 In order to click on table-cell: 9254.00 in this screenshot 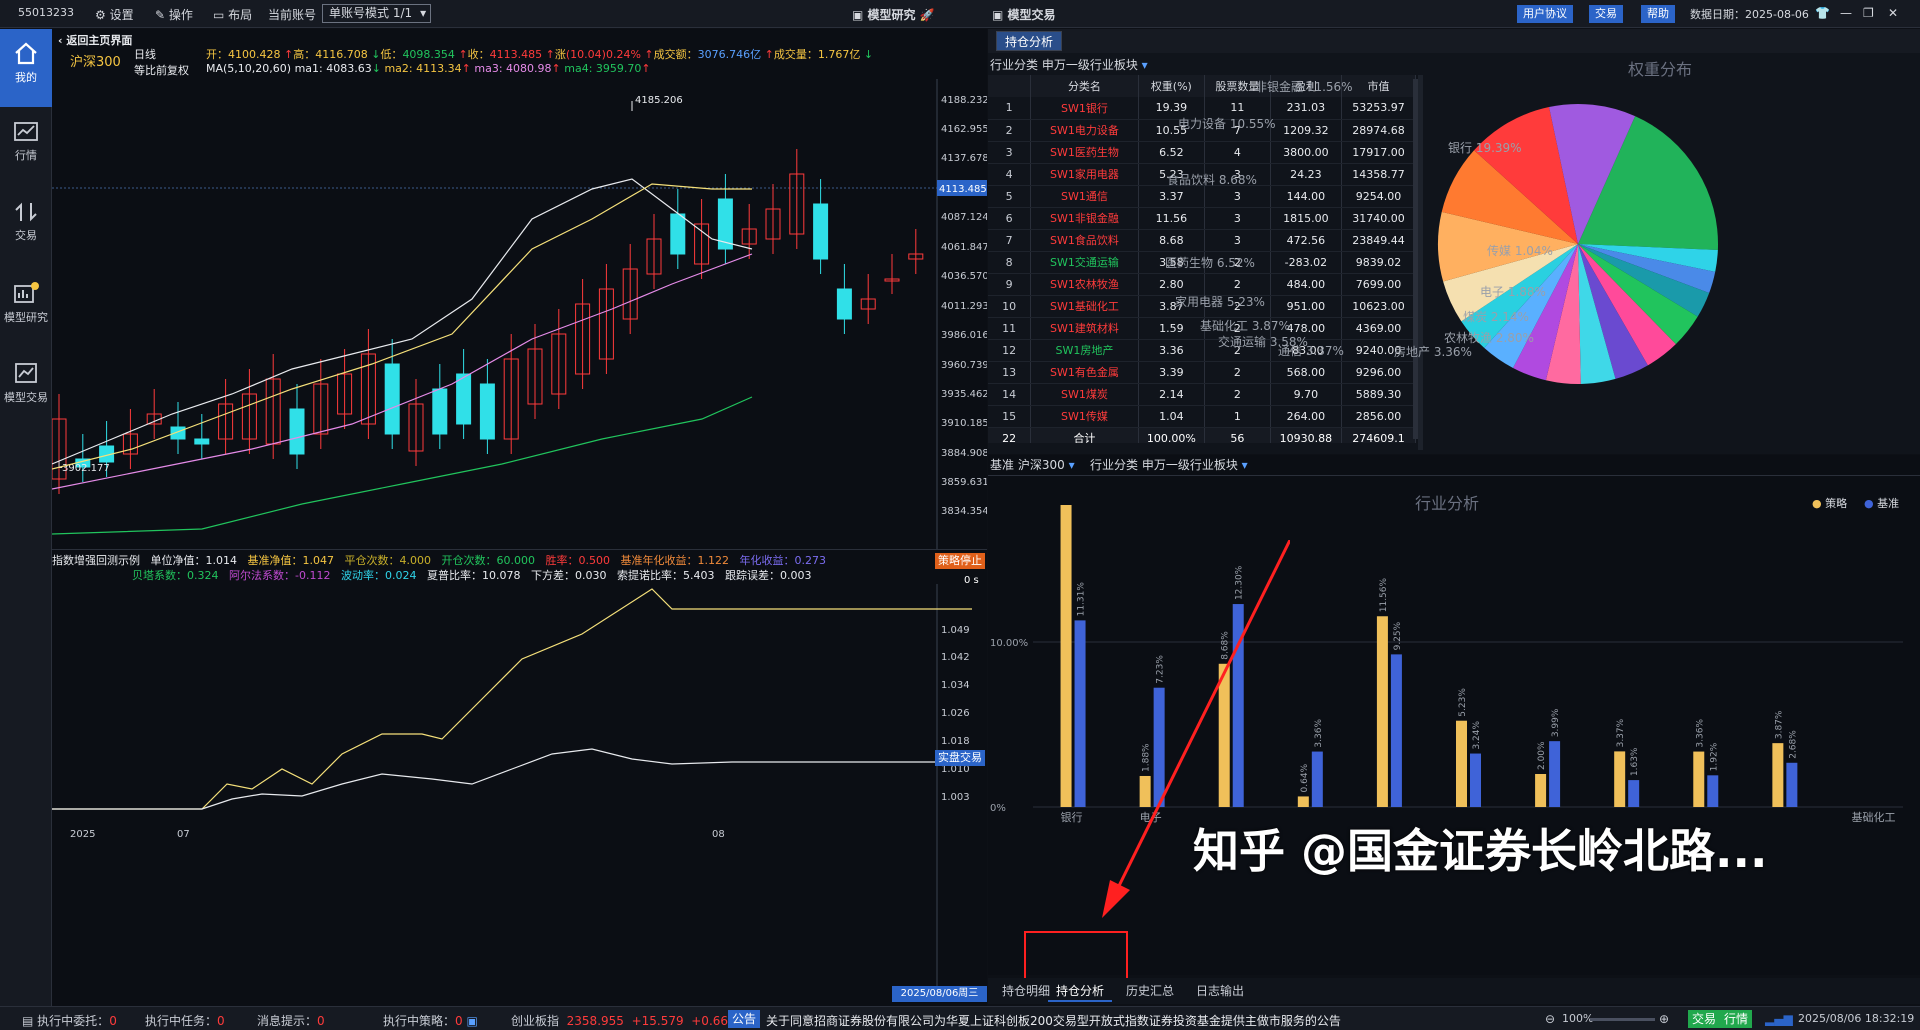, I will do `click(1378, 196)`.